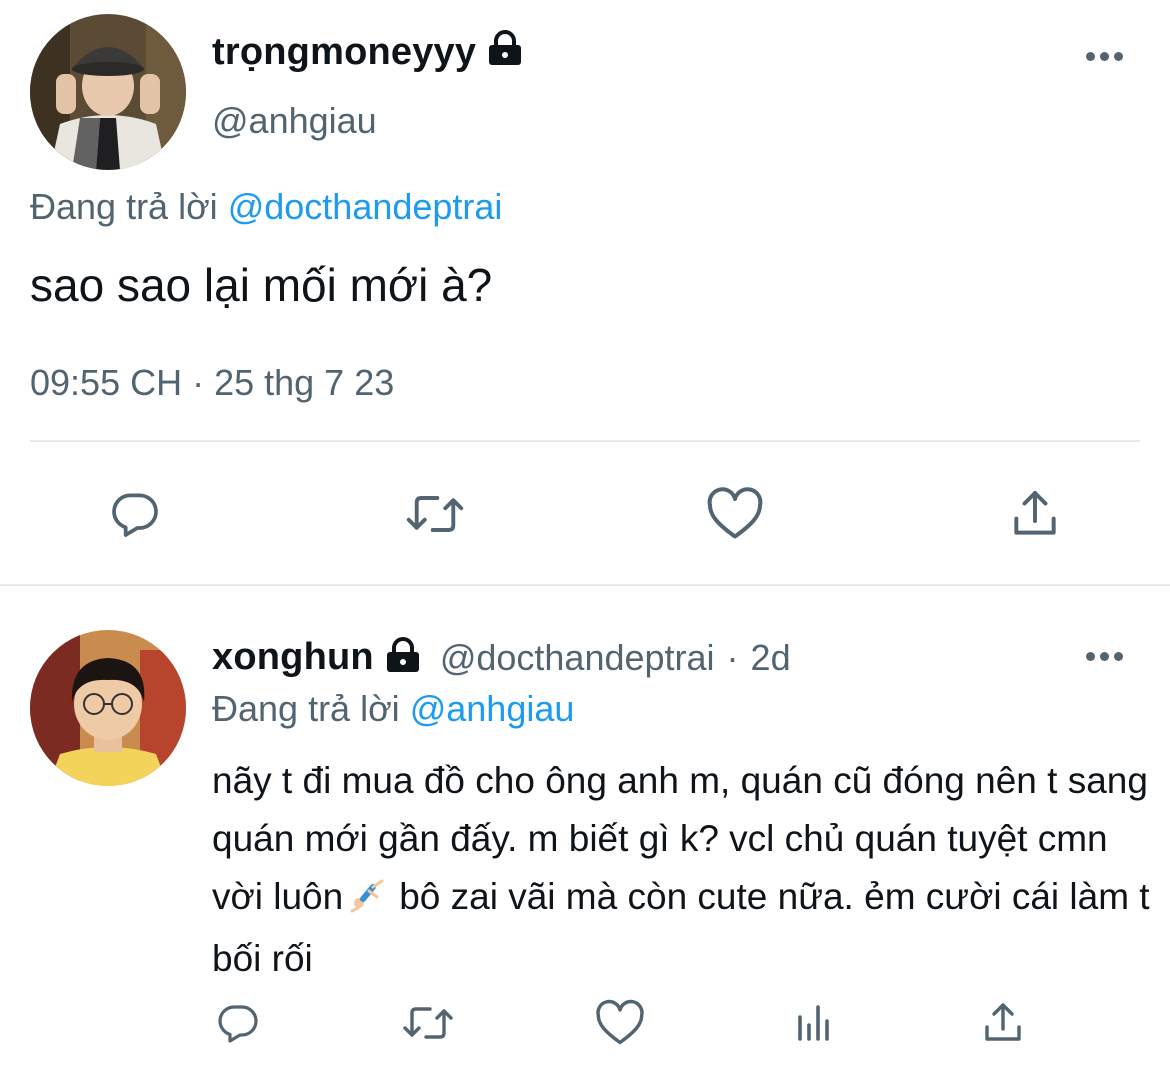  I want to click on display-name: trọngmoneyyy, so click(368, 52).